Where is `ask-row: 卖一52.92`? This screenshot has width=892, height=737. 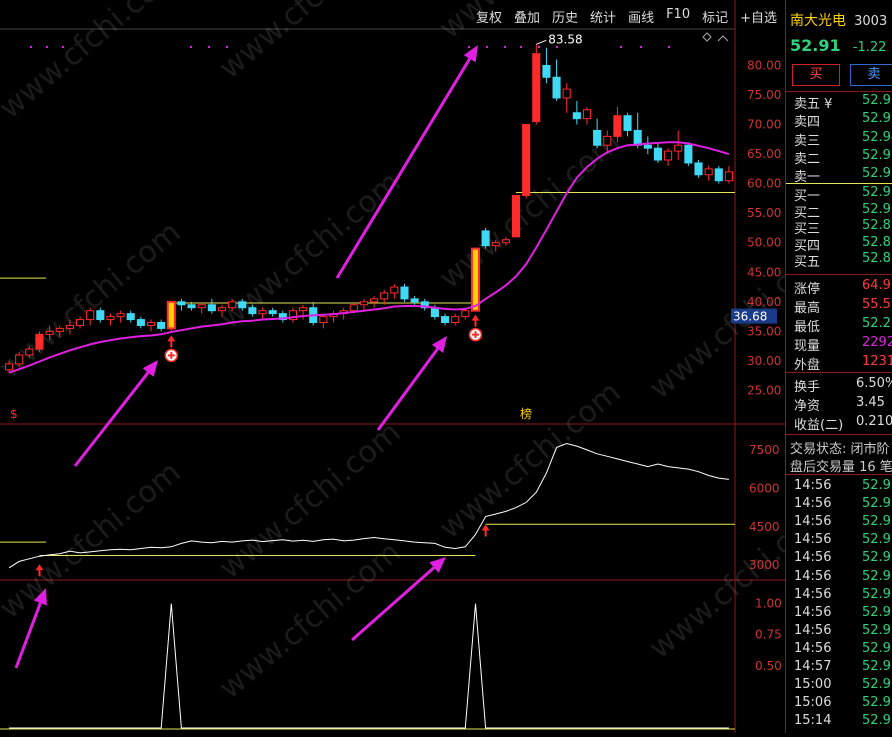
ask-row: 卖一52.92 is located at coordinates (841, 175).